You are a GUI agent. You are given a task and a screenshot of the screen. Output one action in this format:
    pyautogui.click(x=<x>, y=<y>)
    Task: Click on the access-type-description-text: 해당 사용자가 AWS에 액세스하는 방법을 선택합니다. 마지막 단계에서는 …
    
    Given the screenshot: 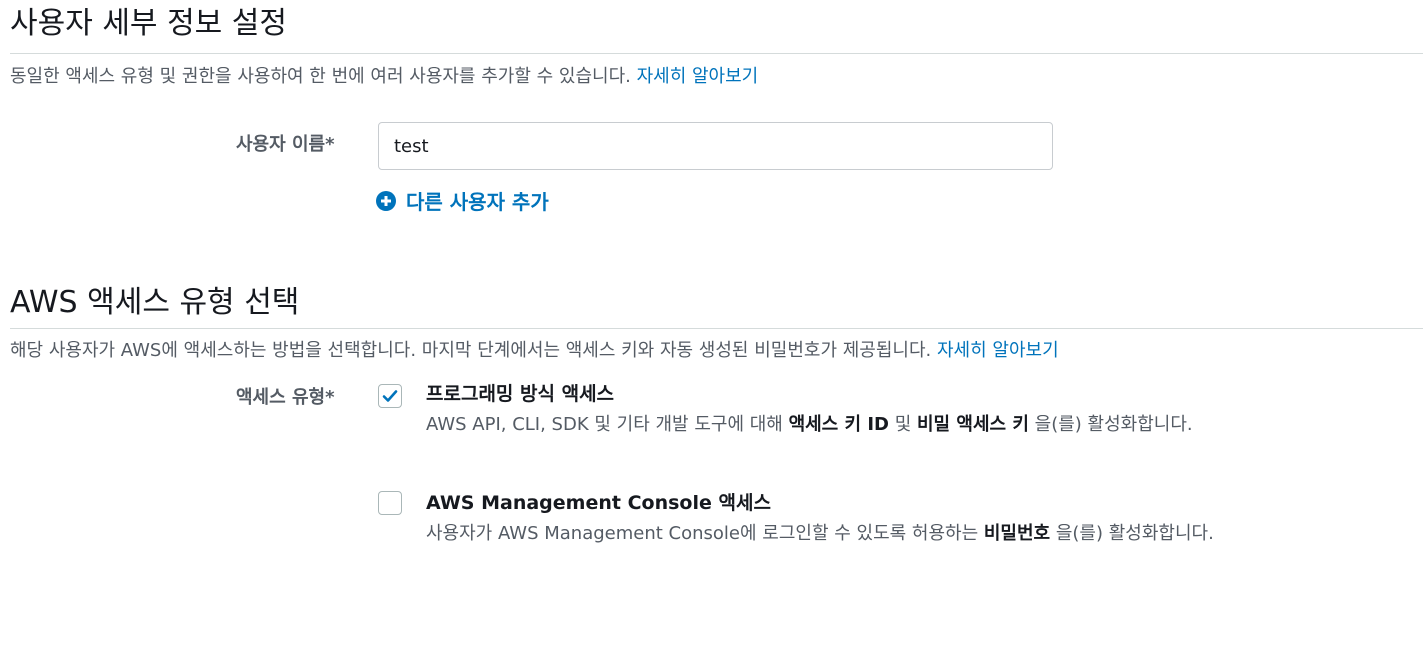 What is the action you would take?
    pyautogui.click(x=471, y=350)
    